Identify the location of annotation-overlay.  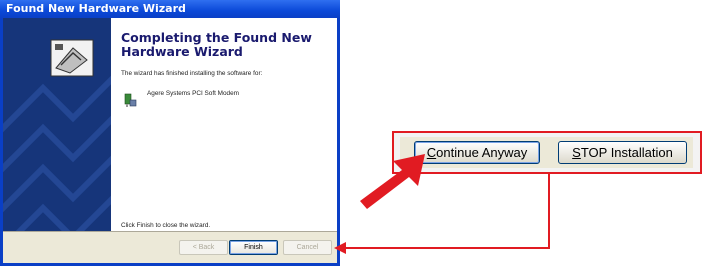
(442, 204).